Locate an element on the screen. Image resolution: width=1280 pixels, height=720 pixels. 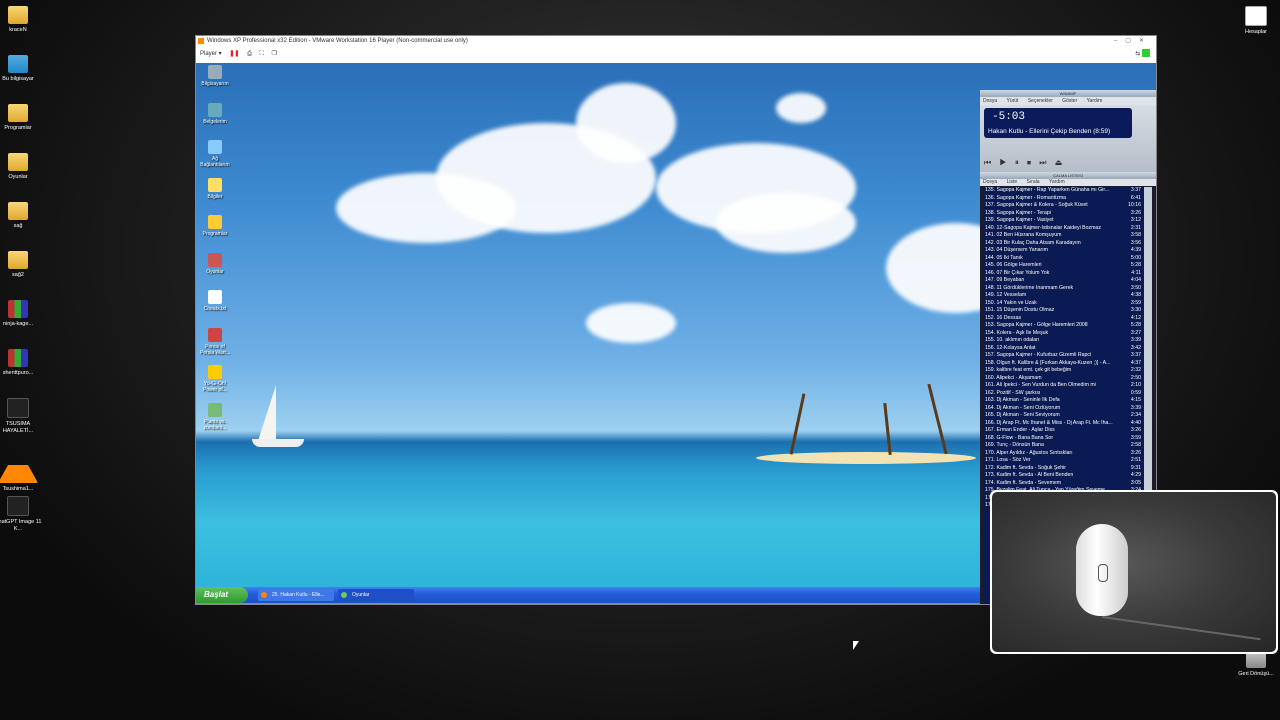
host-icon: Programlar is located at coordinates (22, 118).